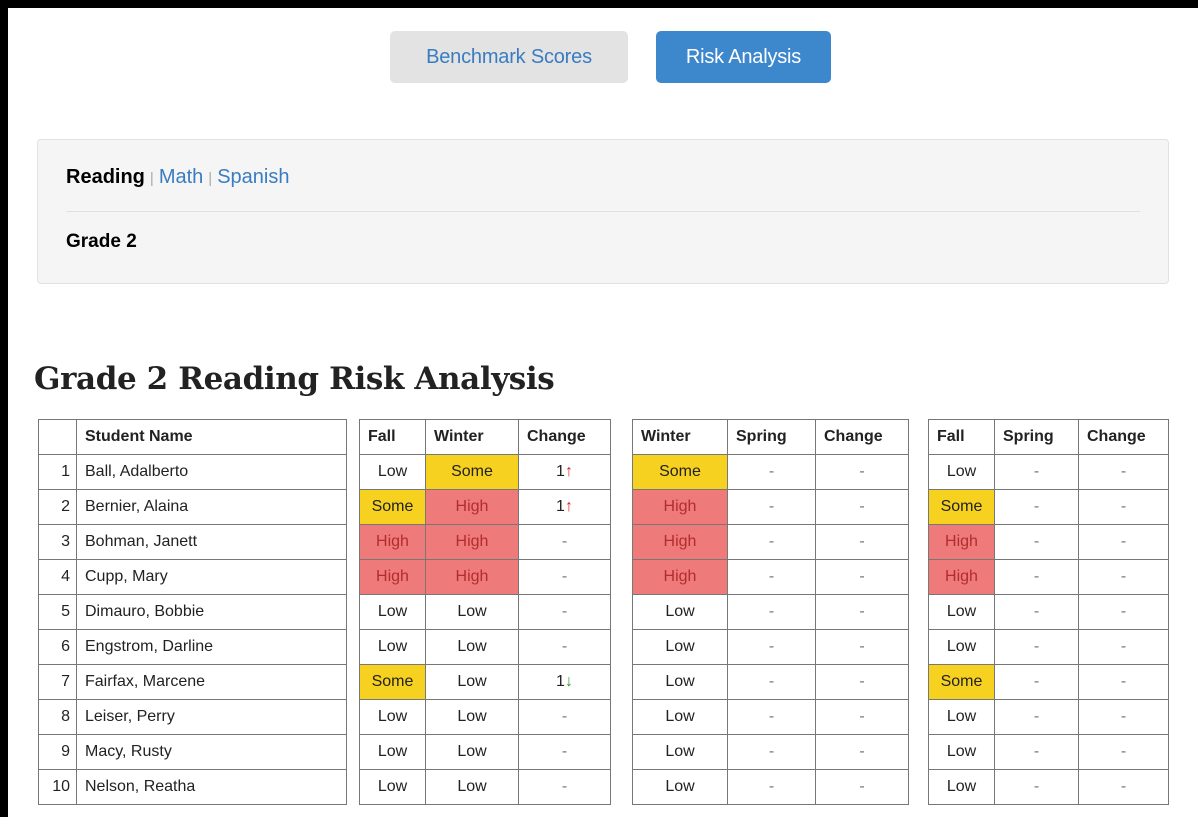  I want to click on table-row: Low Some 1↑, so click(485, 472).